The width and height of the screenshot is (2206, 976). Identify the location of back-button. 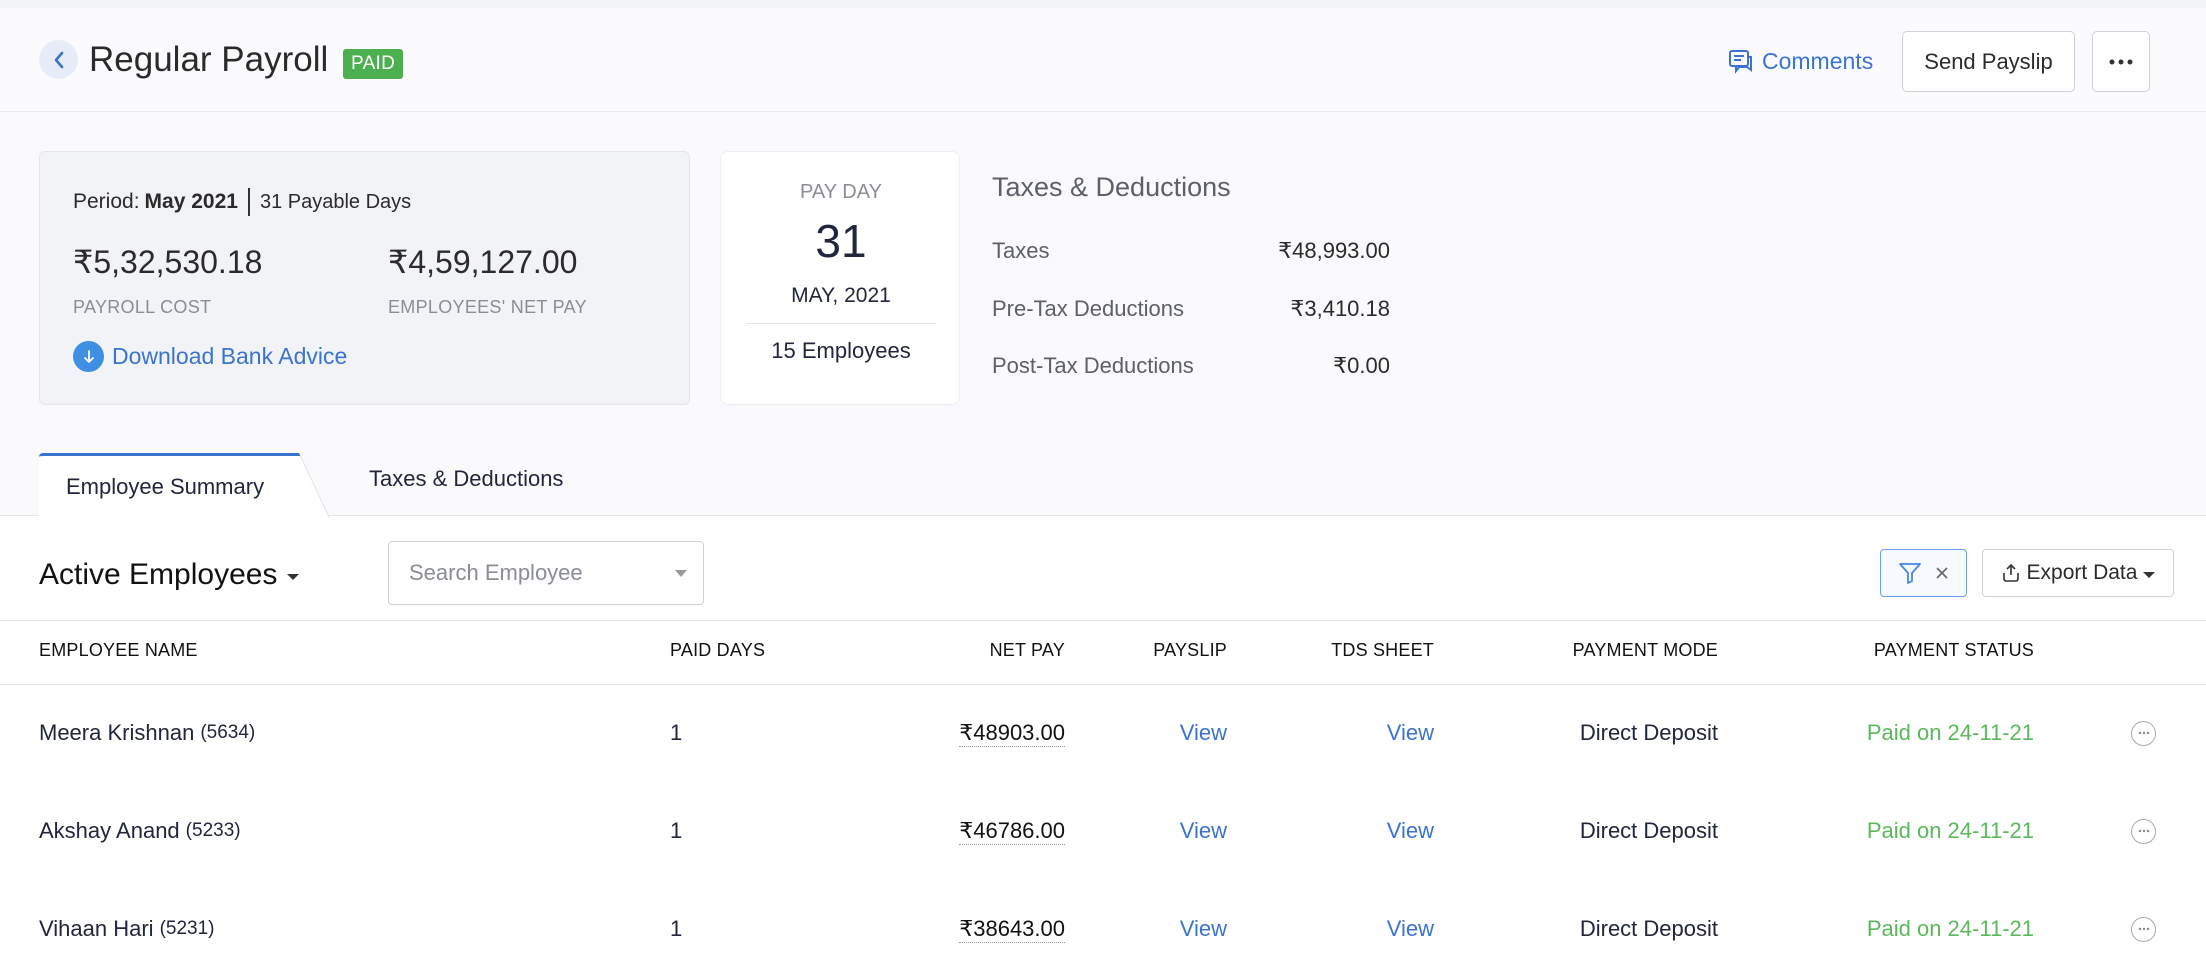
(58, 59).